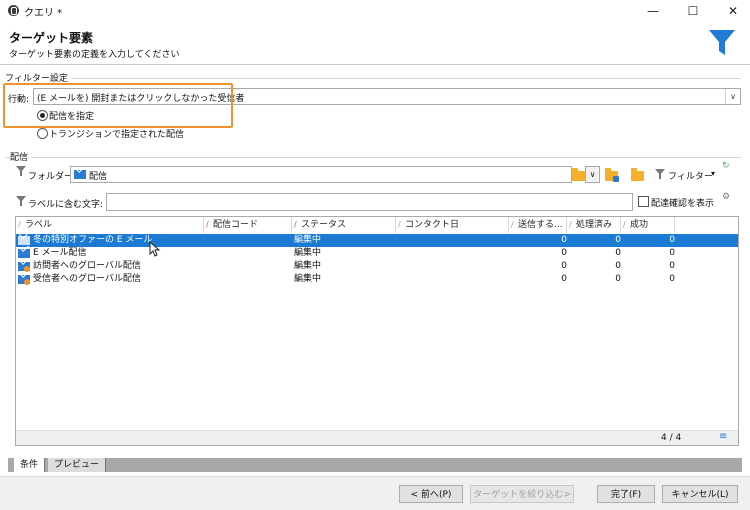 This screenshot has width=750, height=510. I want to click on label-filter-icon, so click(21, 201).